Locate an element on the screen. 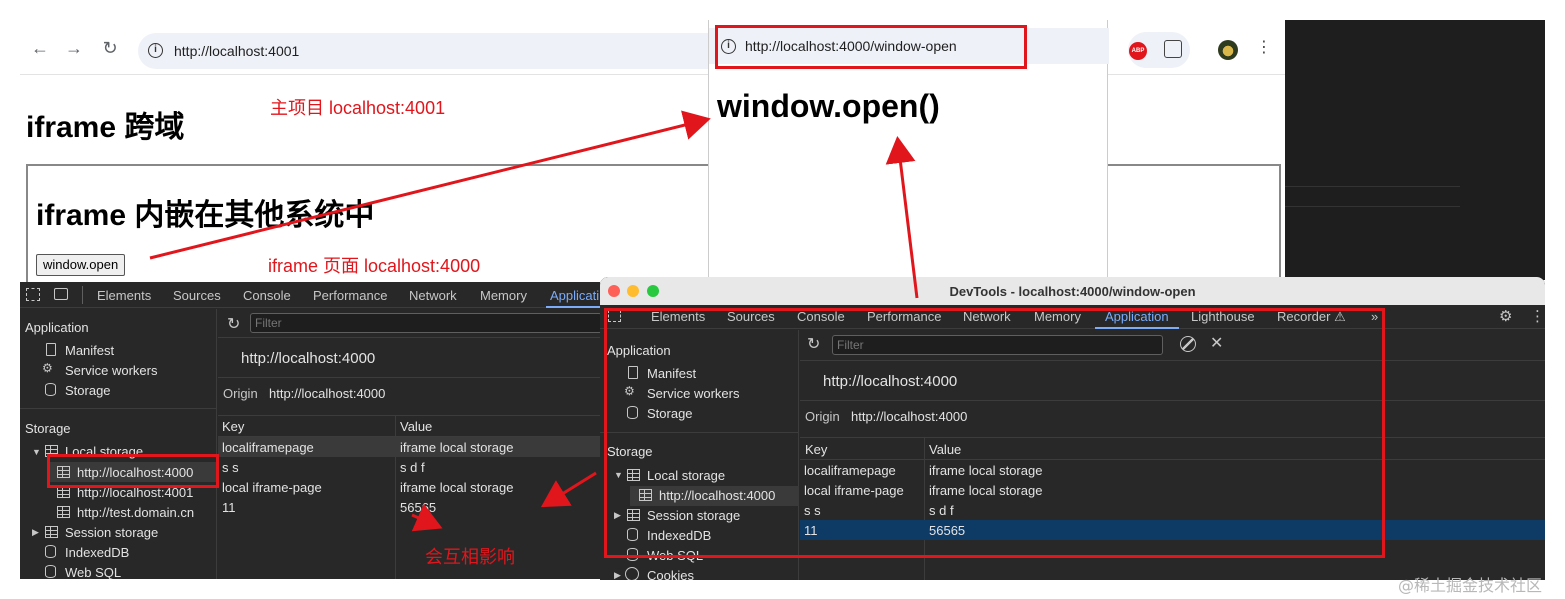 Image resolution: width=1565 pixels, height=599 pixels. refresh-icon: ↻ is located at coordinates (233, 324).